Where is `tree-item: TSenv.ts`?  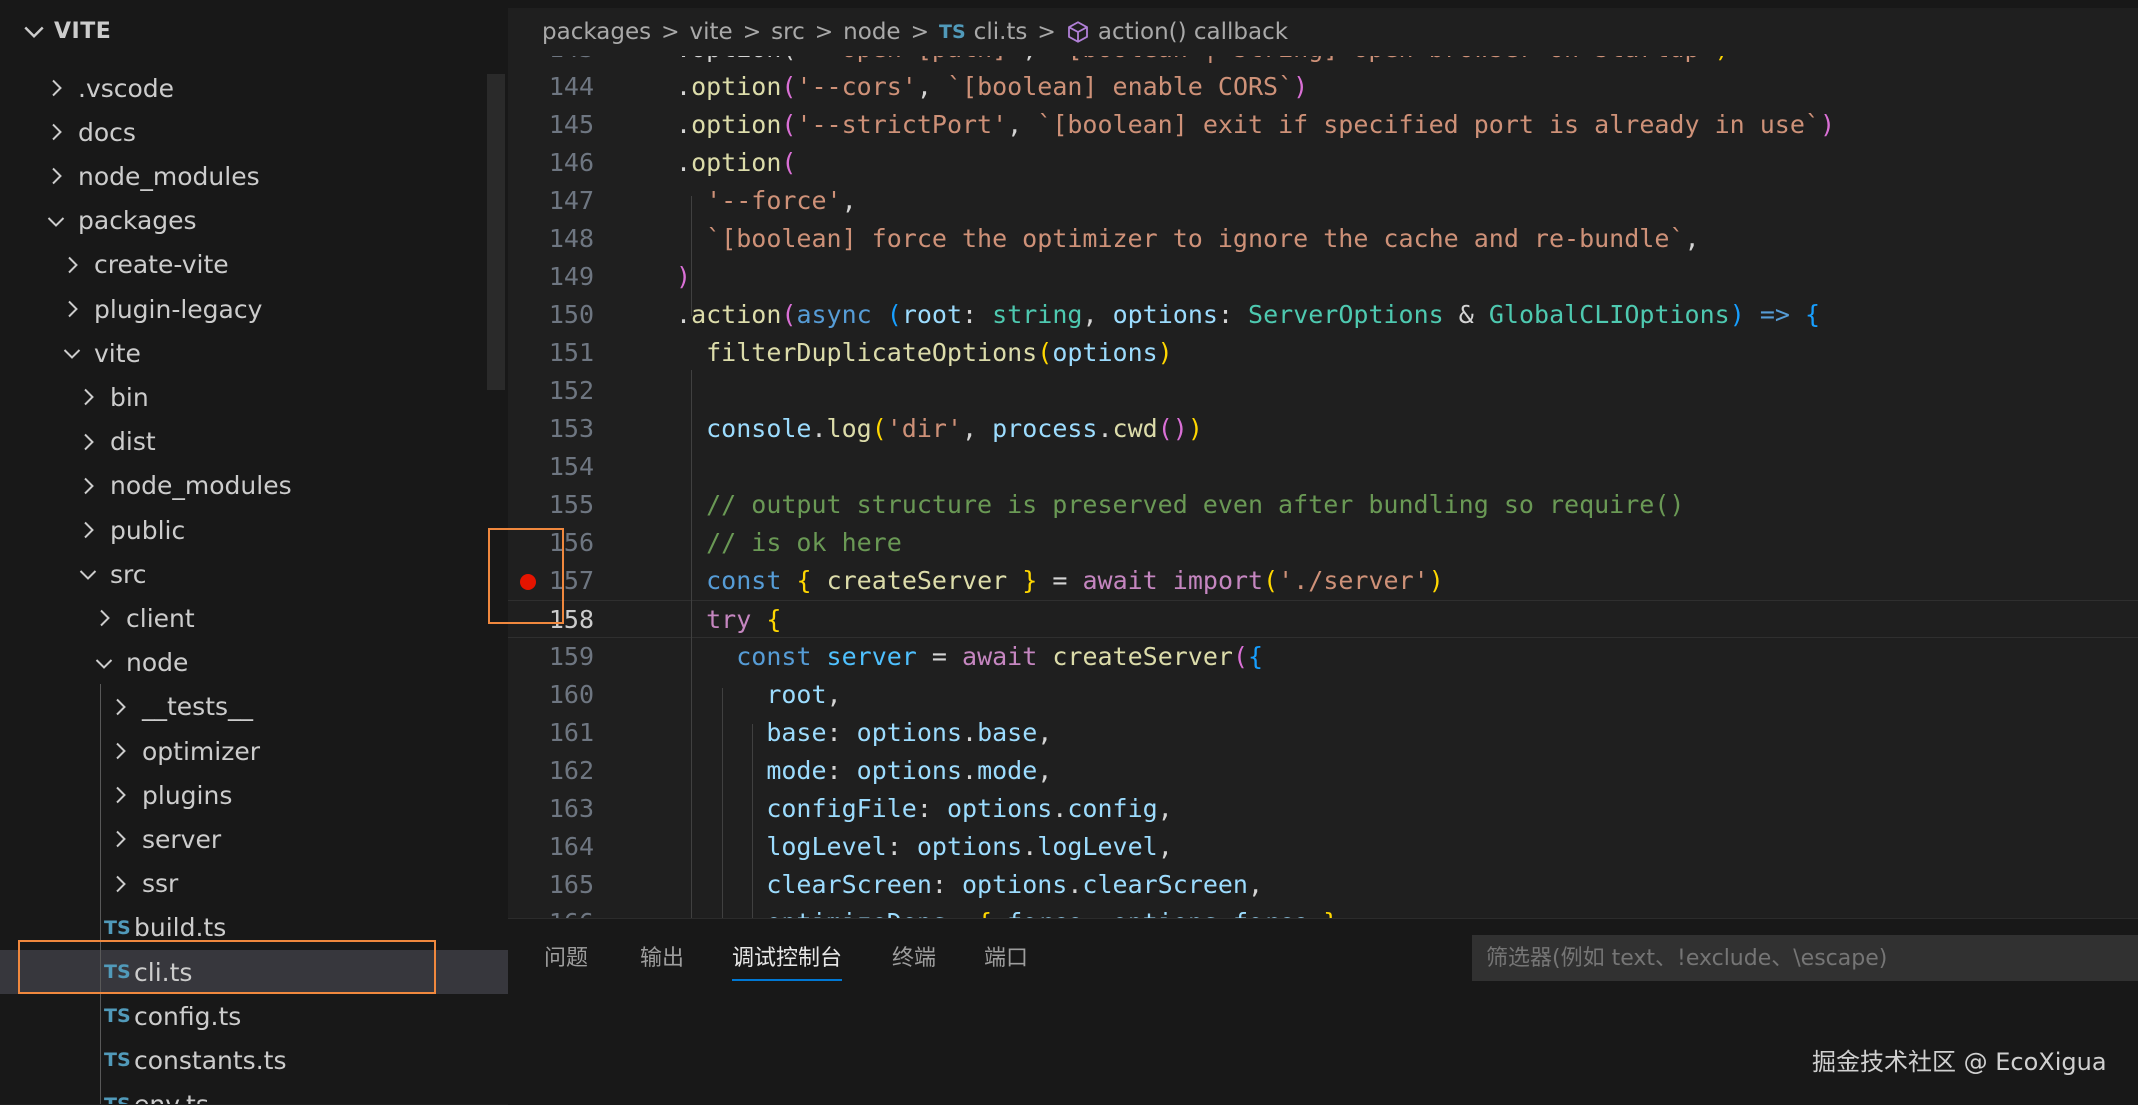
tree-item: TSenv.ts is located at coordinates (254, 1093).